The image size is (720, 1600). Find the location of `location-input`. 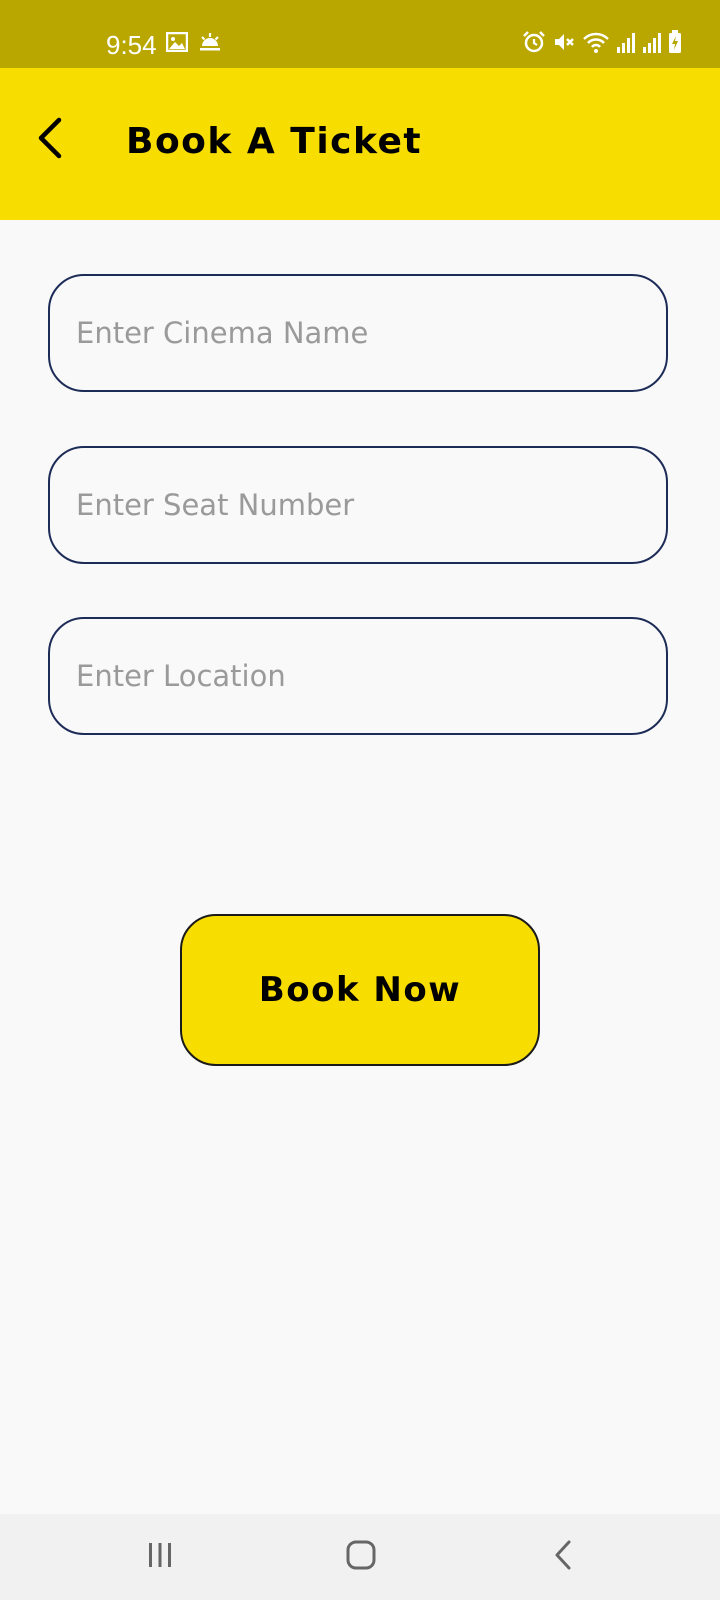

location-input is located at coordinates (358, 676).